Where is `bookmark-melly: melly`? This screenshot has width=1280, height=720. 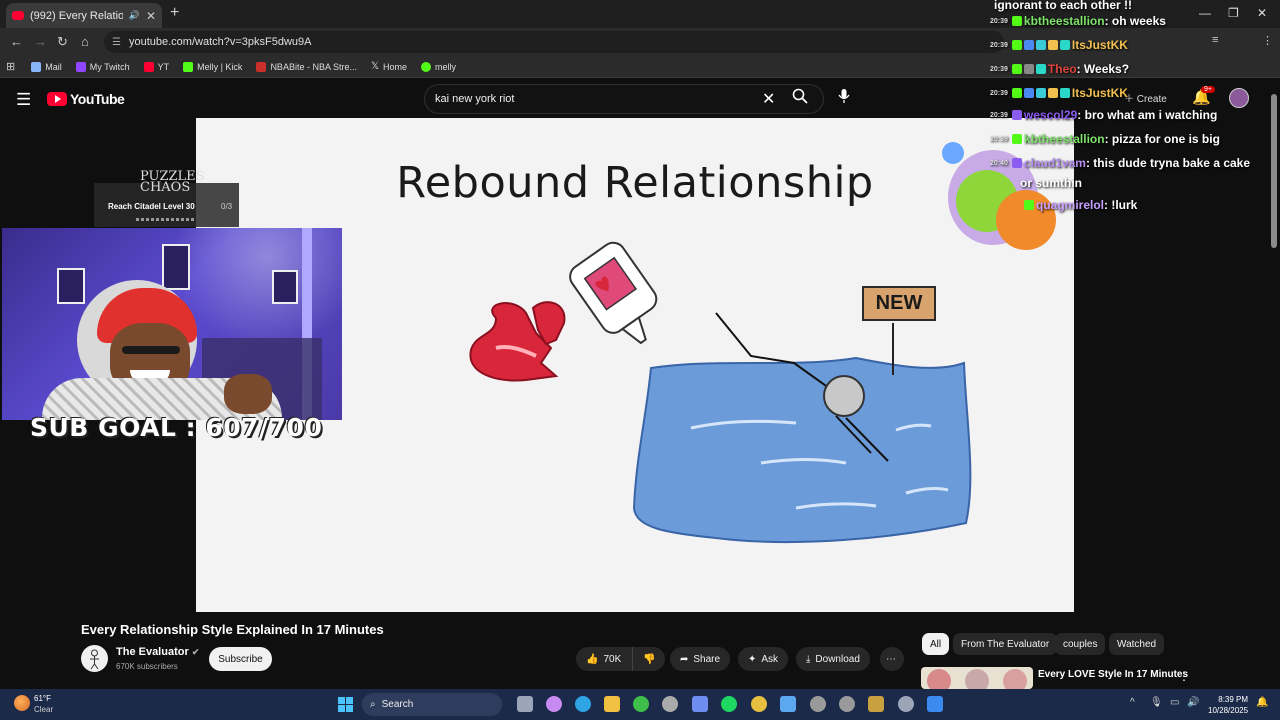
bookmark-melly: melly is located at coordinates (438, 66).